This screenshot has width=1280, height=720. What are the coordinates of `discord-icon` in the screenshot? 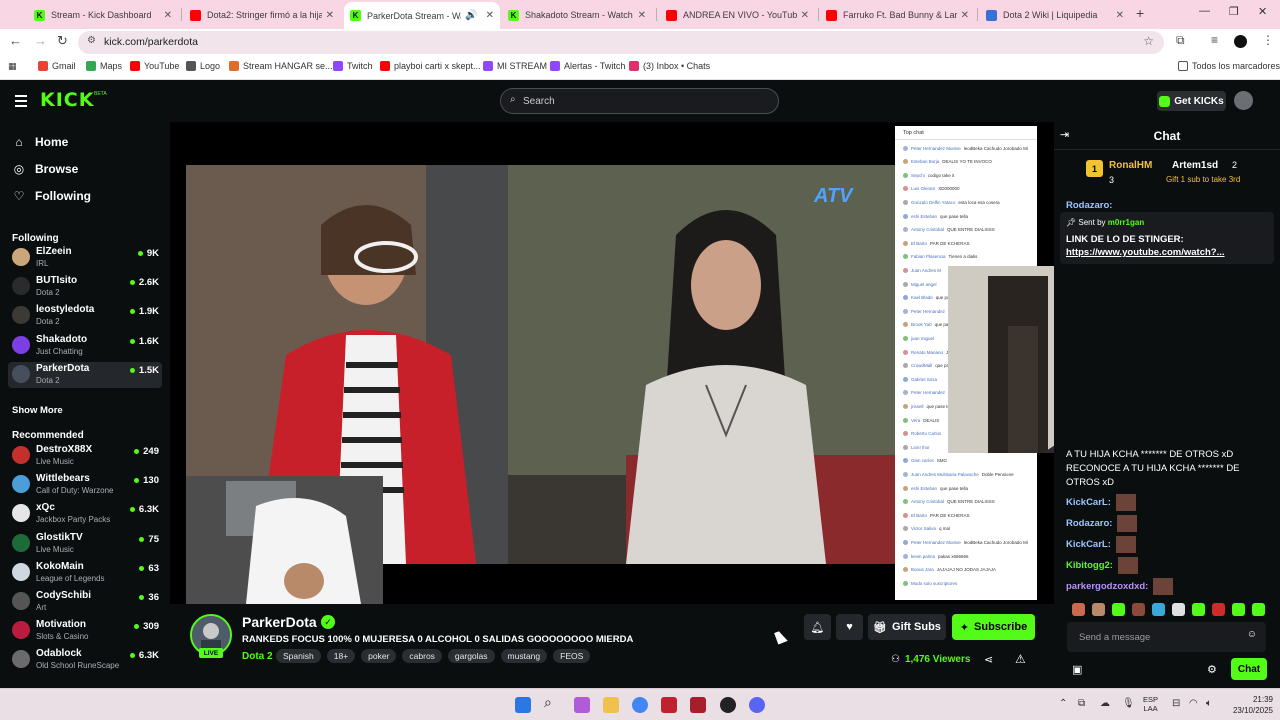 It's located at (757, 705).